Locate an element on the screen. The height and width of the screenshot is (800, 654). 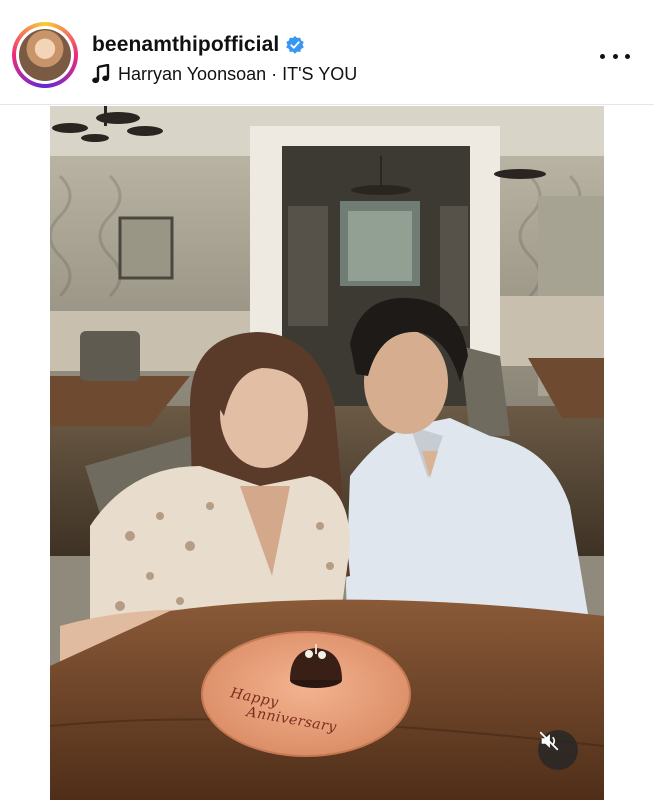
banquette-right is located at coordinates (552, 331).